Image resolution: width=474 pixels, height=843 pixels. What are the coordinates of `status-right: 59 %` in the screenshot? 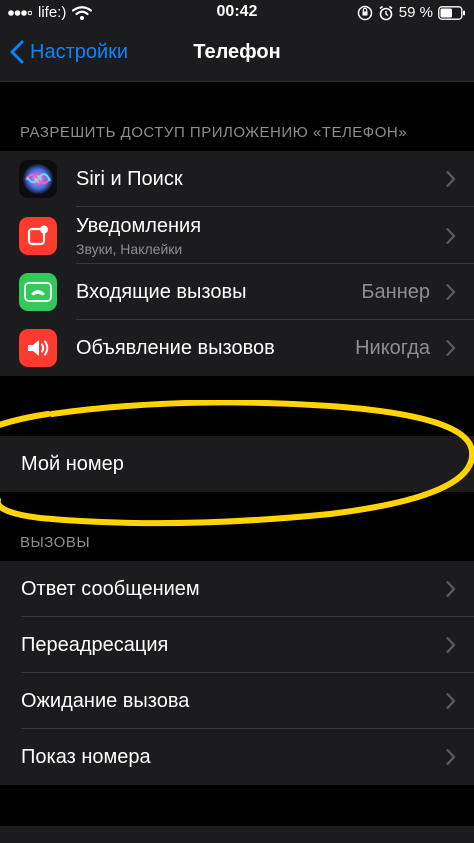 It's located at (411, 12).